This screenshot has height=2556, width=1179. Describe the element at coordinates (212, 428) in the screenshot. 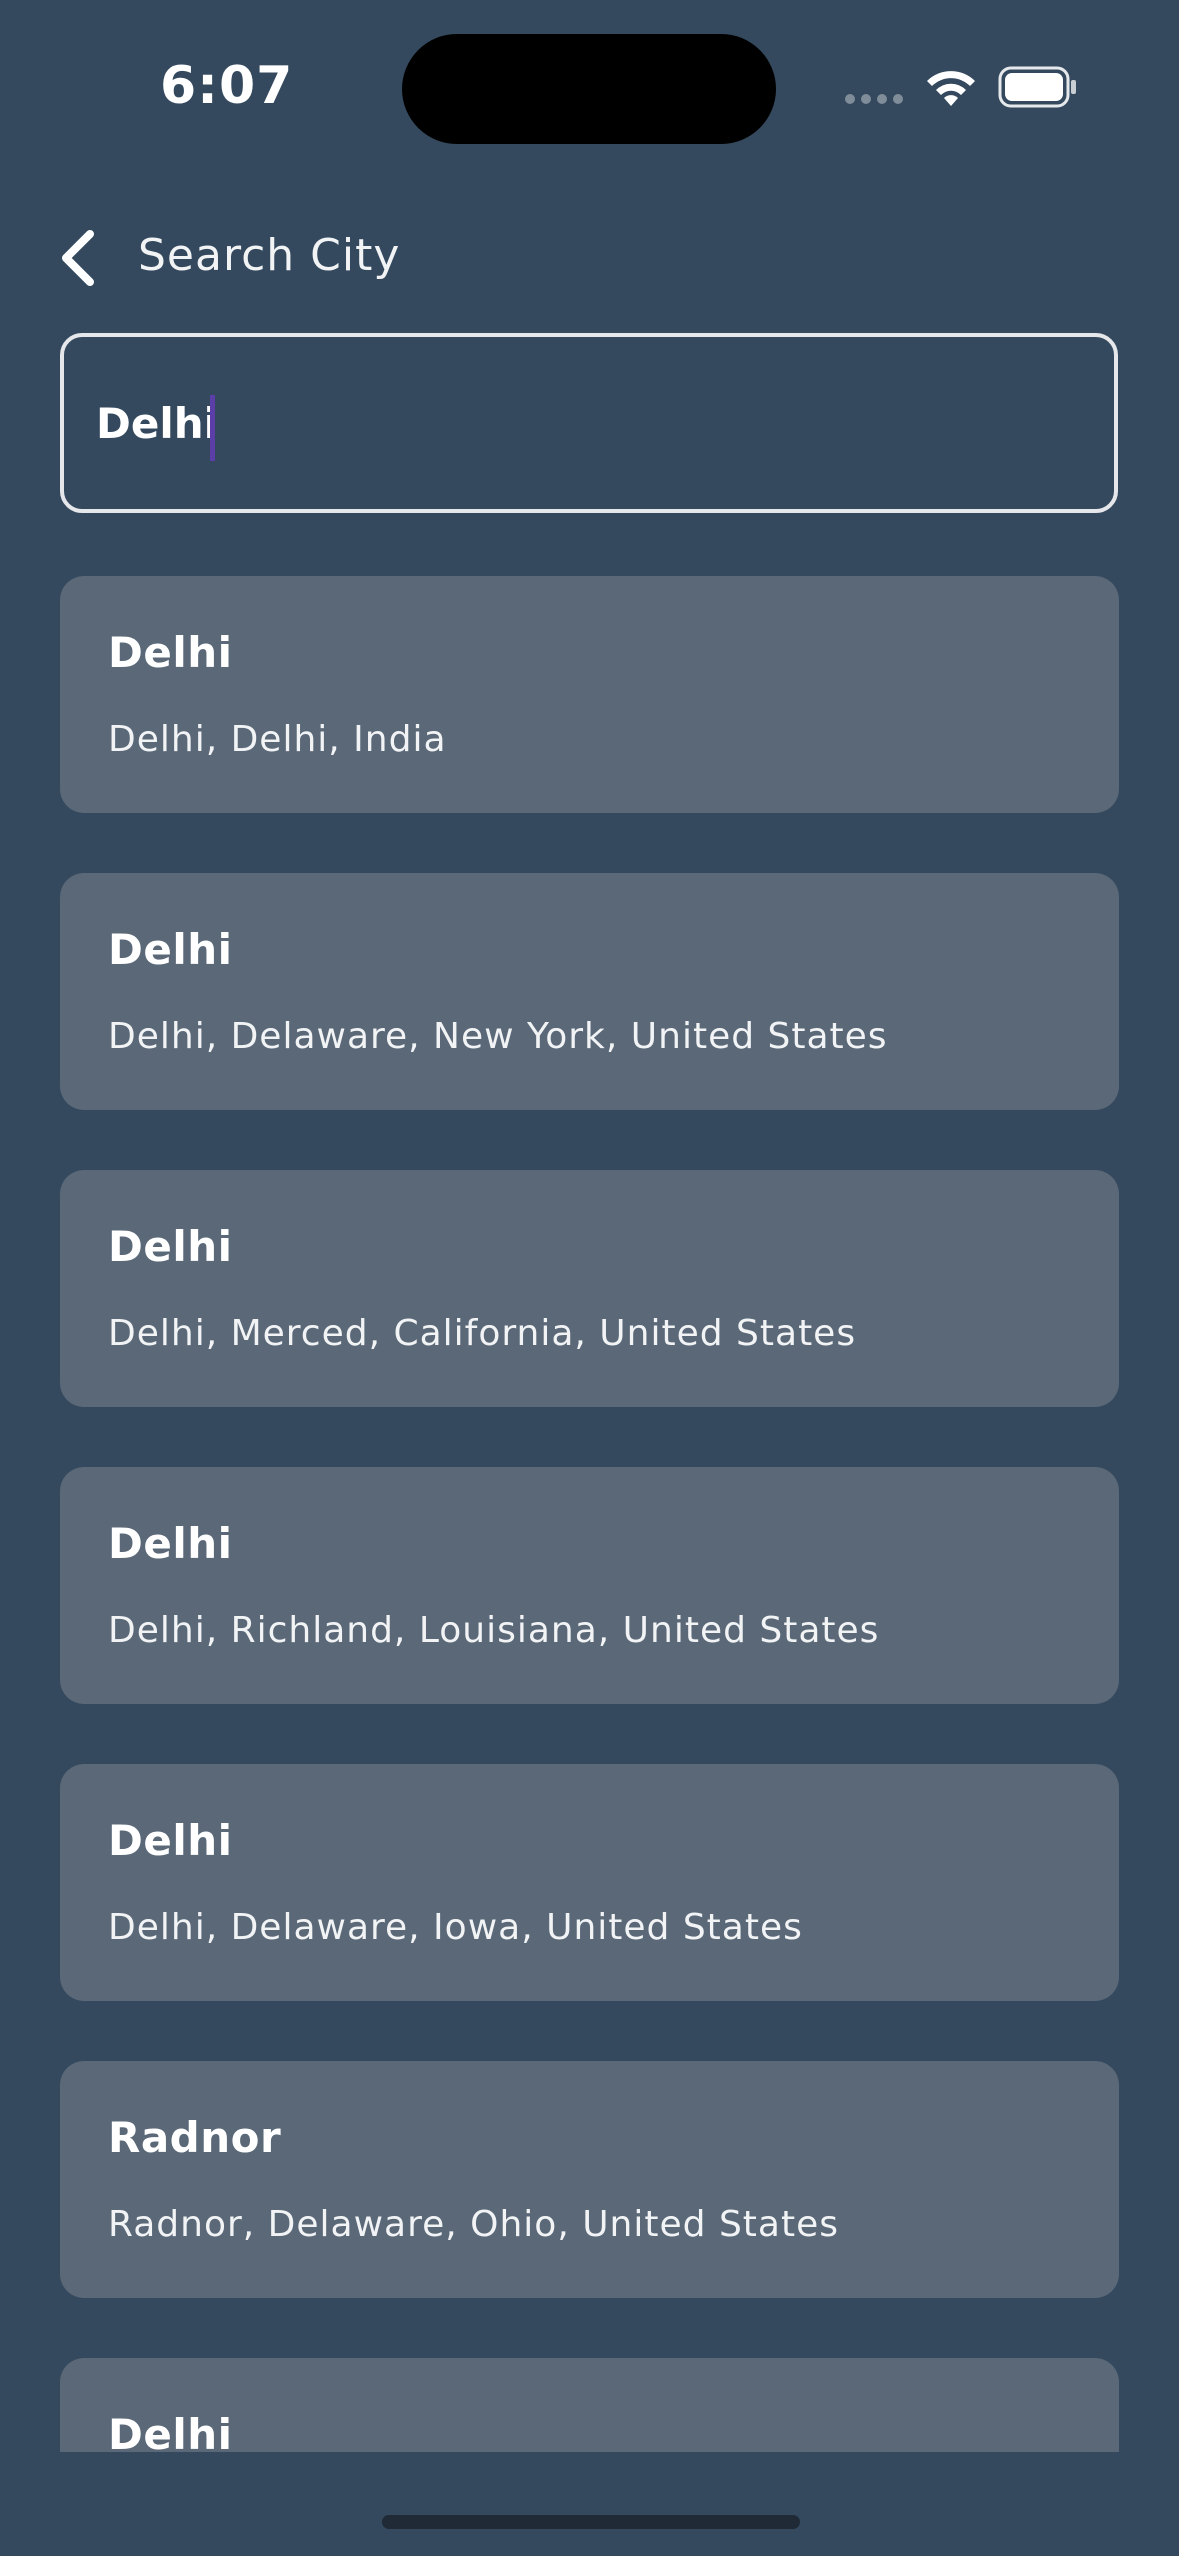

I see `text-cursor` at that location.